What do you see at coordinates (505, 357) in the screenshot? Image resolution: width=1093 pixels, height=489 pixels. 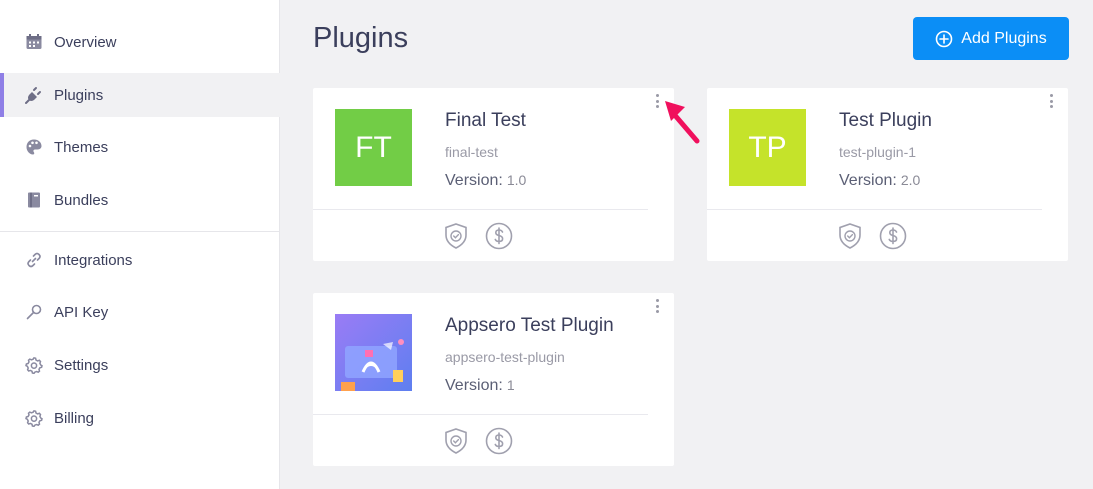 I see `plugin-slug: appsero-test-plugin` at bounding box center [505, 357].